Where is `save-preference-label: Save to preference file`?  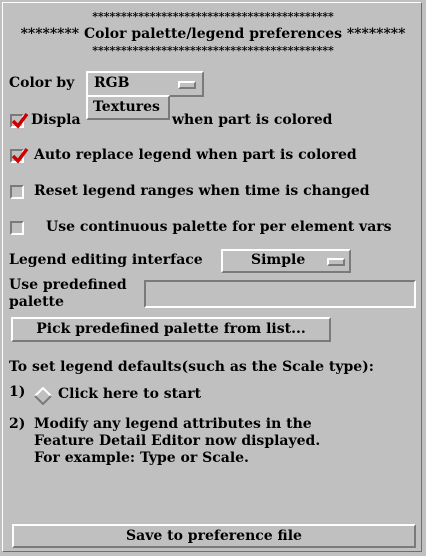
save-preference-label: Save to preference file is located at coordinates (214, 536).